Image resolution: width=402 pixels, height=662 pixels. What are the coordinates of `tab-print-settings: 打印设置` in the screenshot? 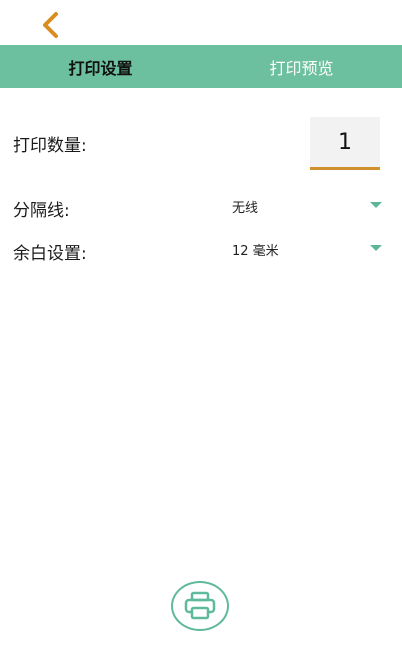 It's located at (100, 66).